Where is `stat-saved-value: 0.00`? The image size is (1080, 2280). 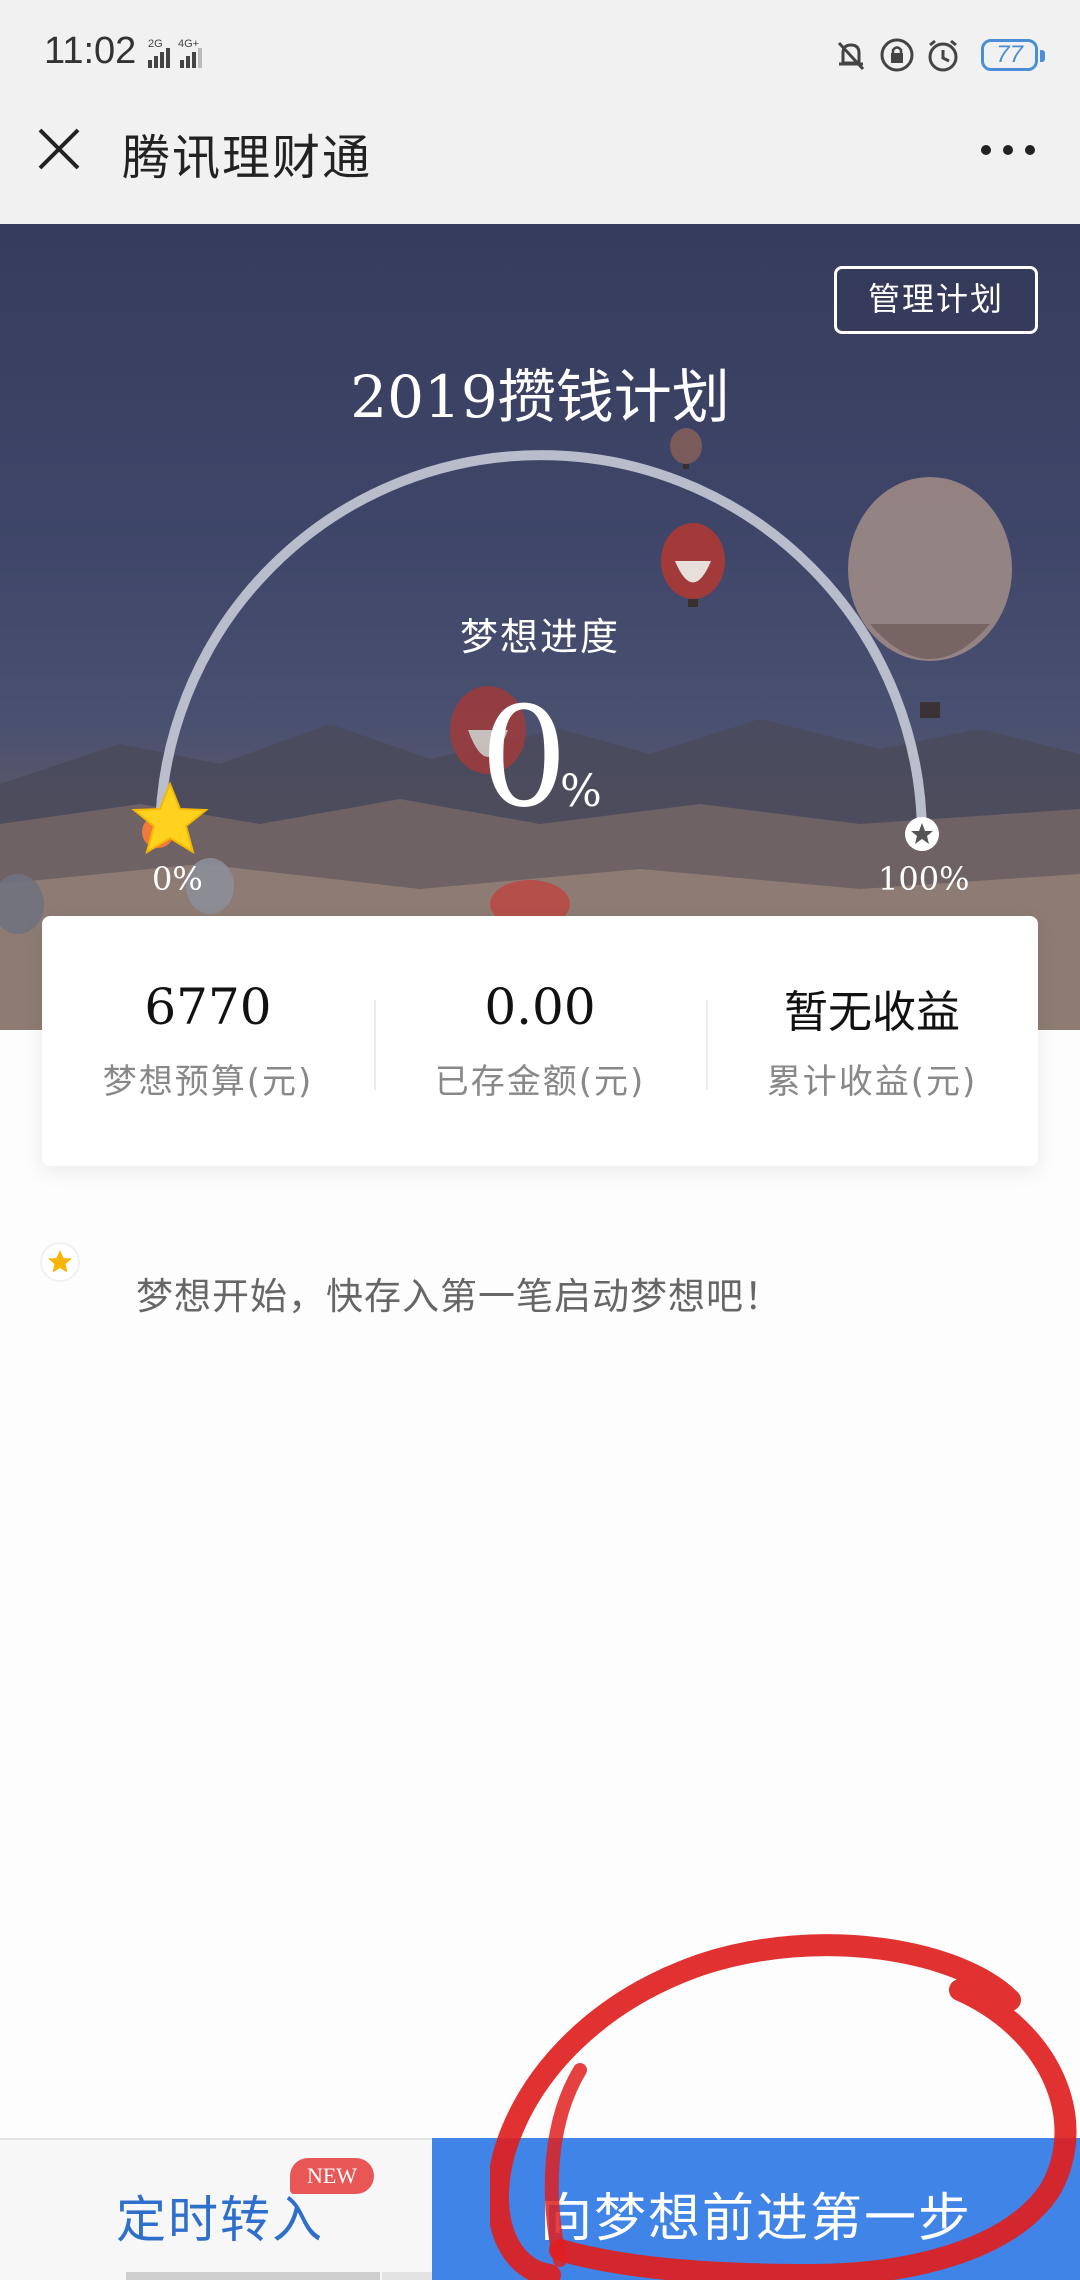 stat-saved-value: 0.00 is located at coordinates (540, 1007).